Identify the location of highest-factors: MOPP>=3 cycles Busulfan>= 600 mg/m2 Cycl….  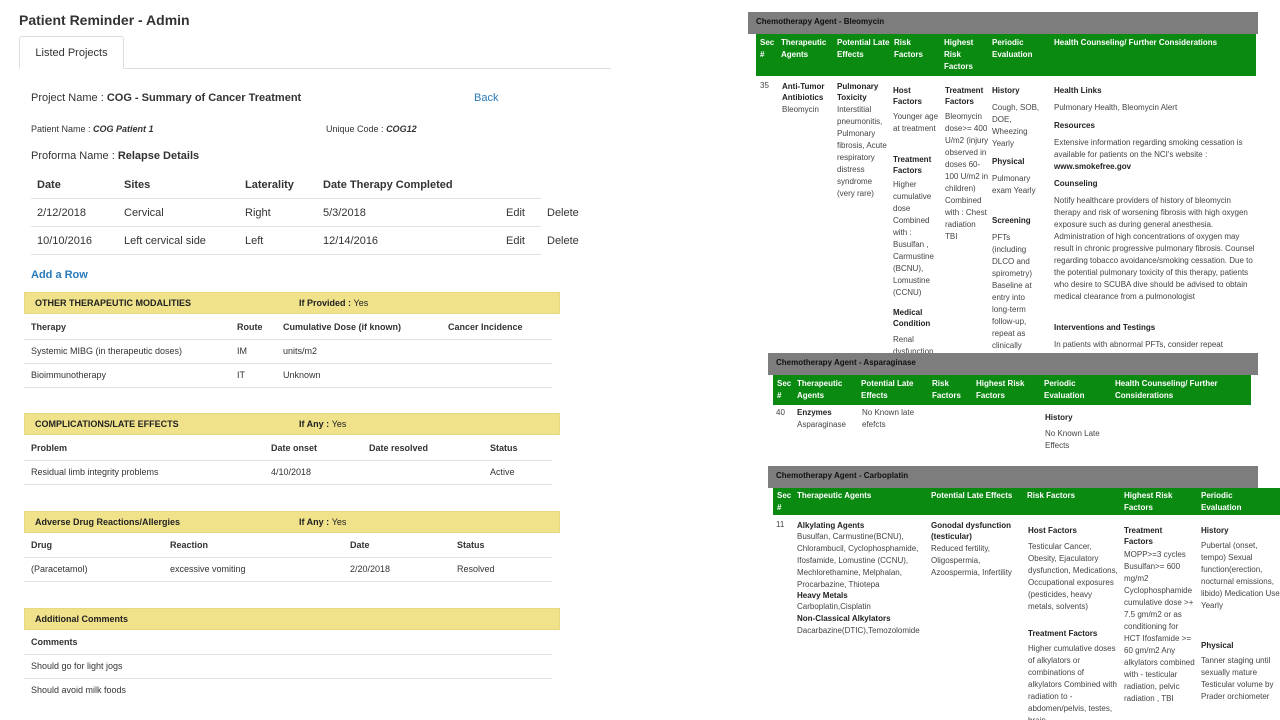
(1159, 626).